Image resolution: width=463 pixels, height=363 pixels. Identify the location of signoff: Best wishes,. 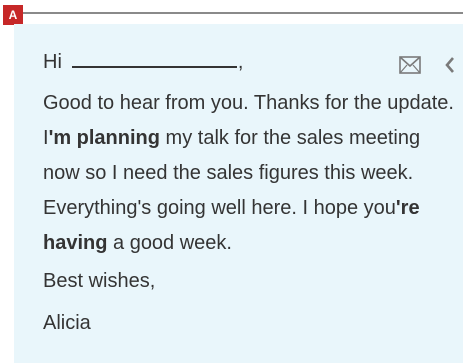
(99, 281).